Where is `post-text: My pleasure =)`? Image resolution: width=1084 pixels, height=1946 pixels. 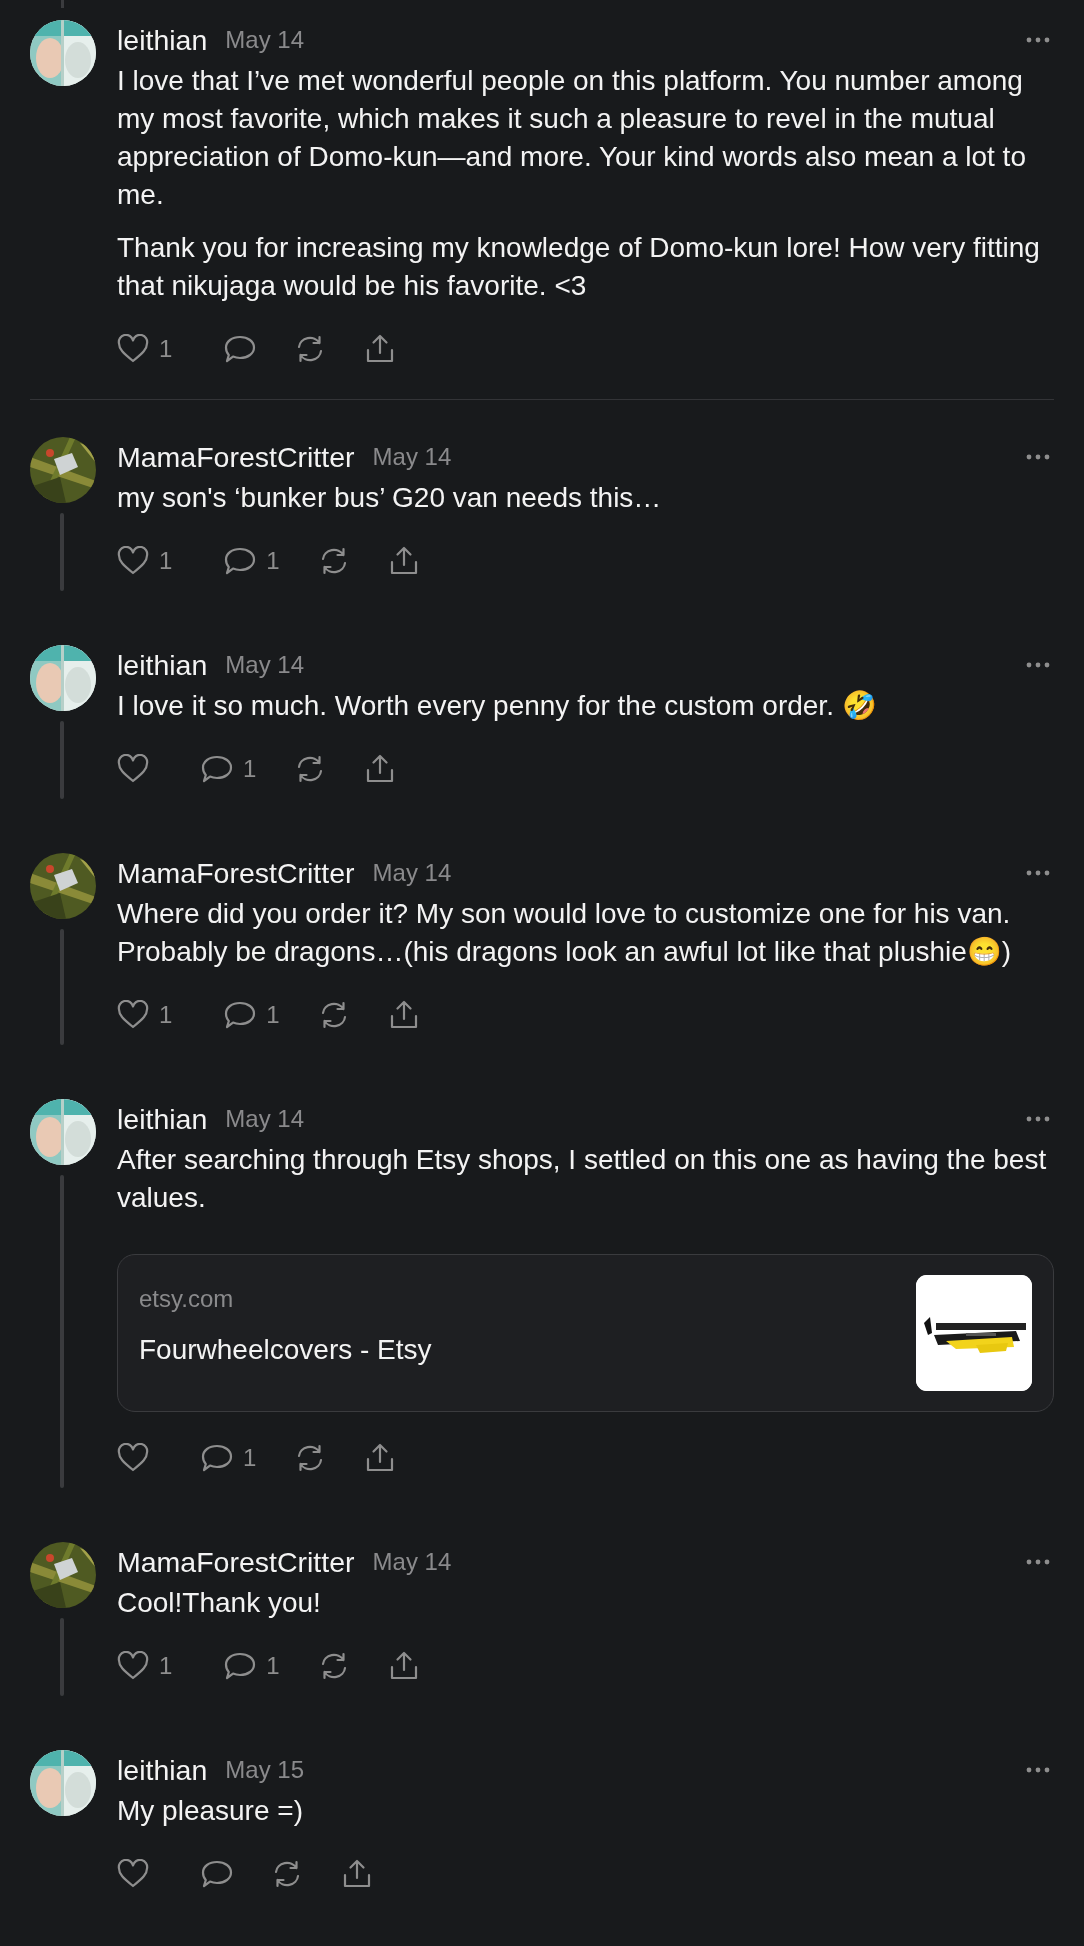 post-text: My pleasure =) is located at coordinates (210, 1811).